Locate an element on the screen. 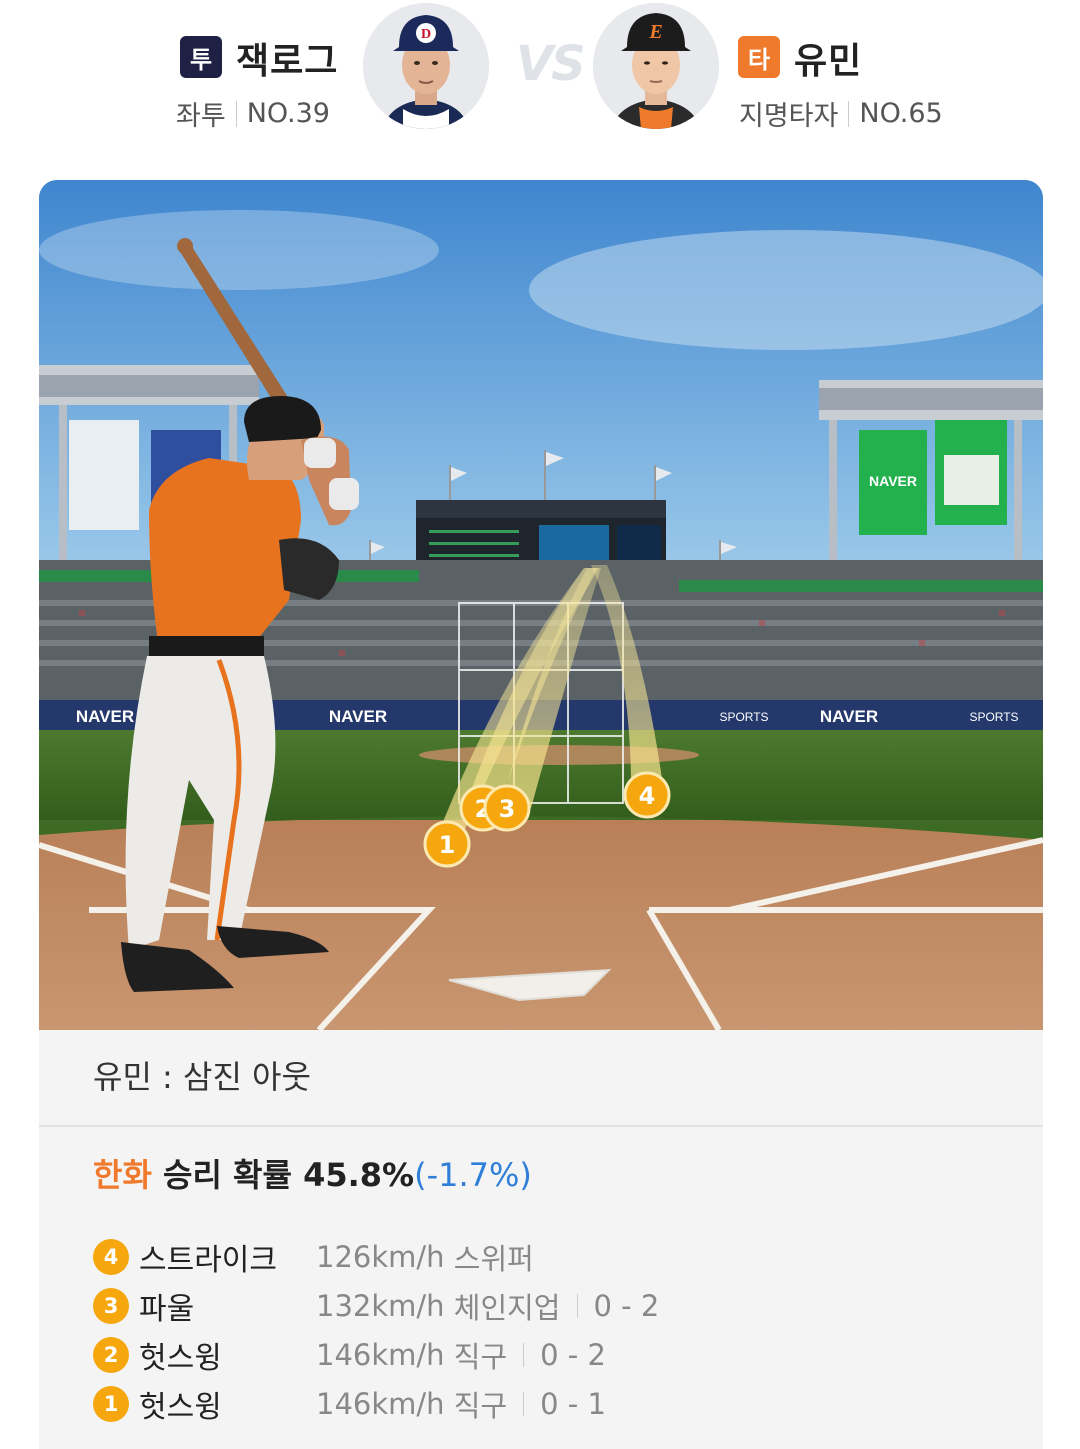  pitcher-meta: 좌투 NO.39 is located at coordinates (253, 113).